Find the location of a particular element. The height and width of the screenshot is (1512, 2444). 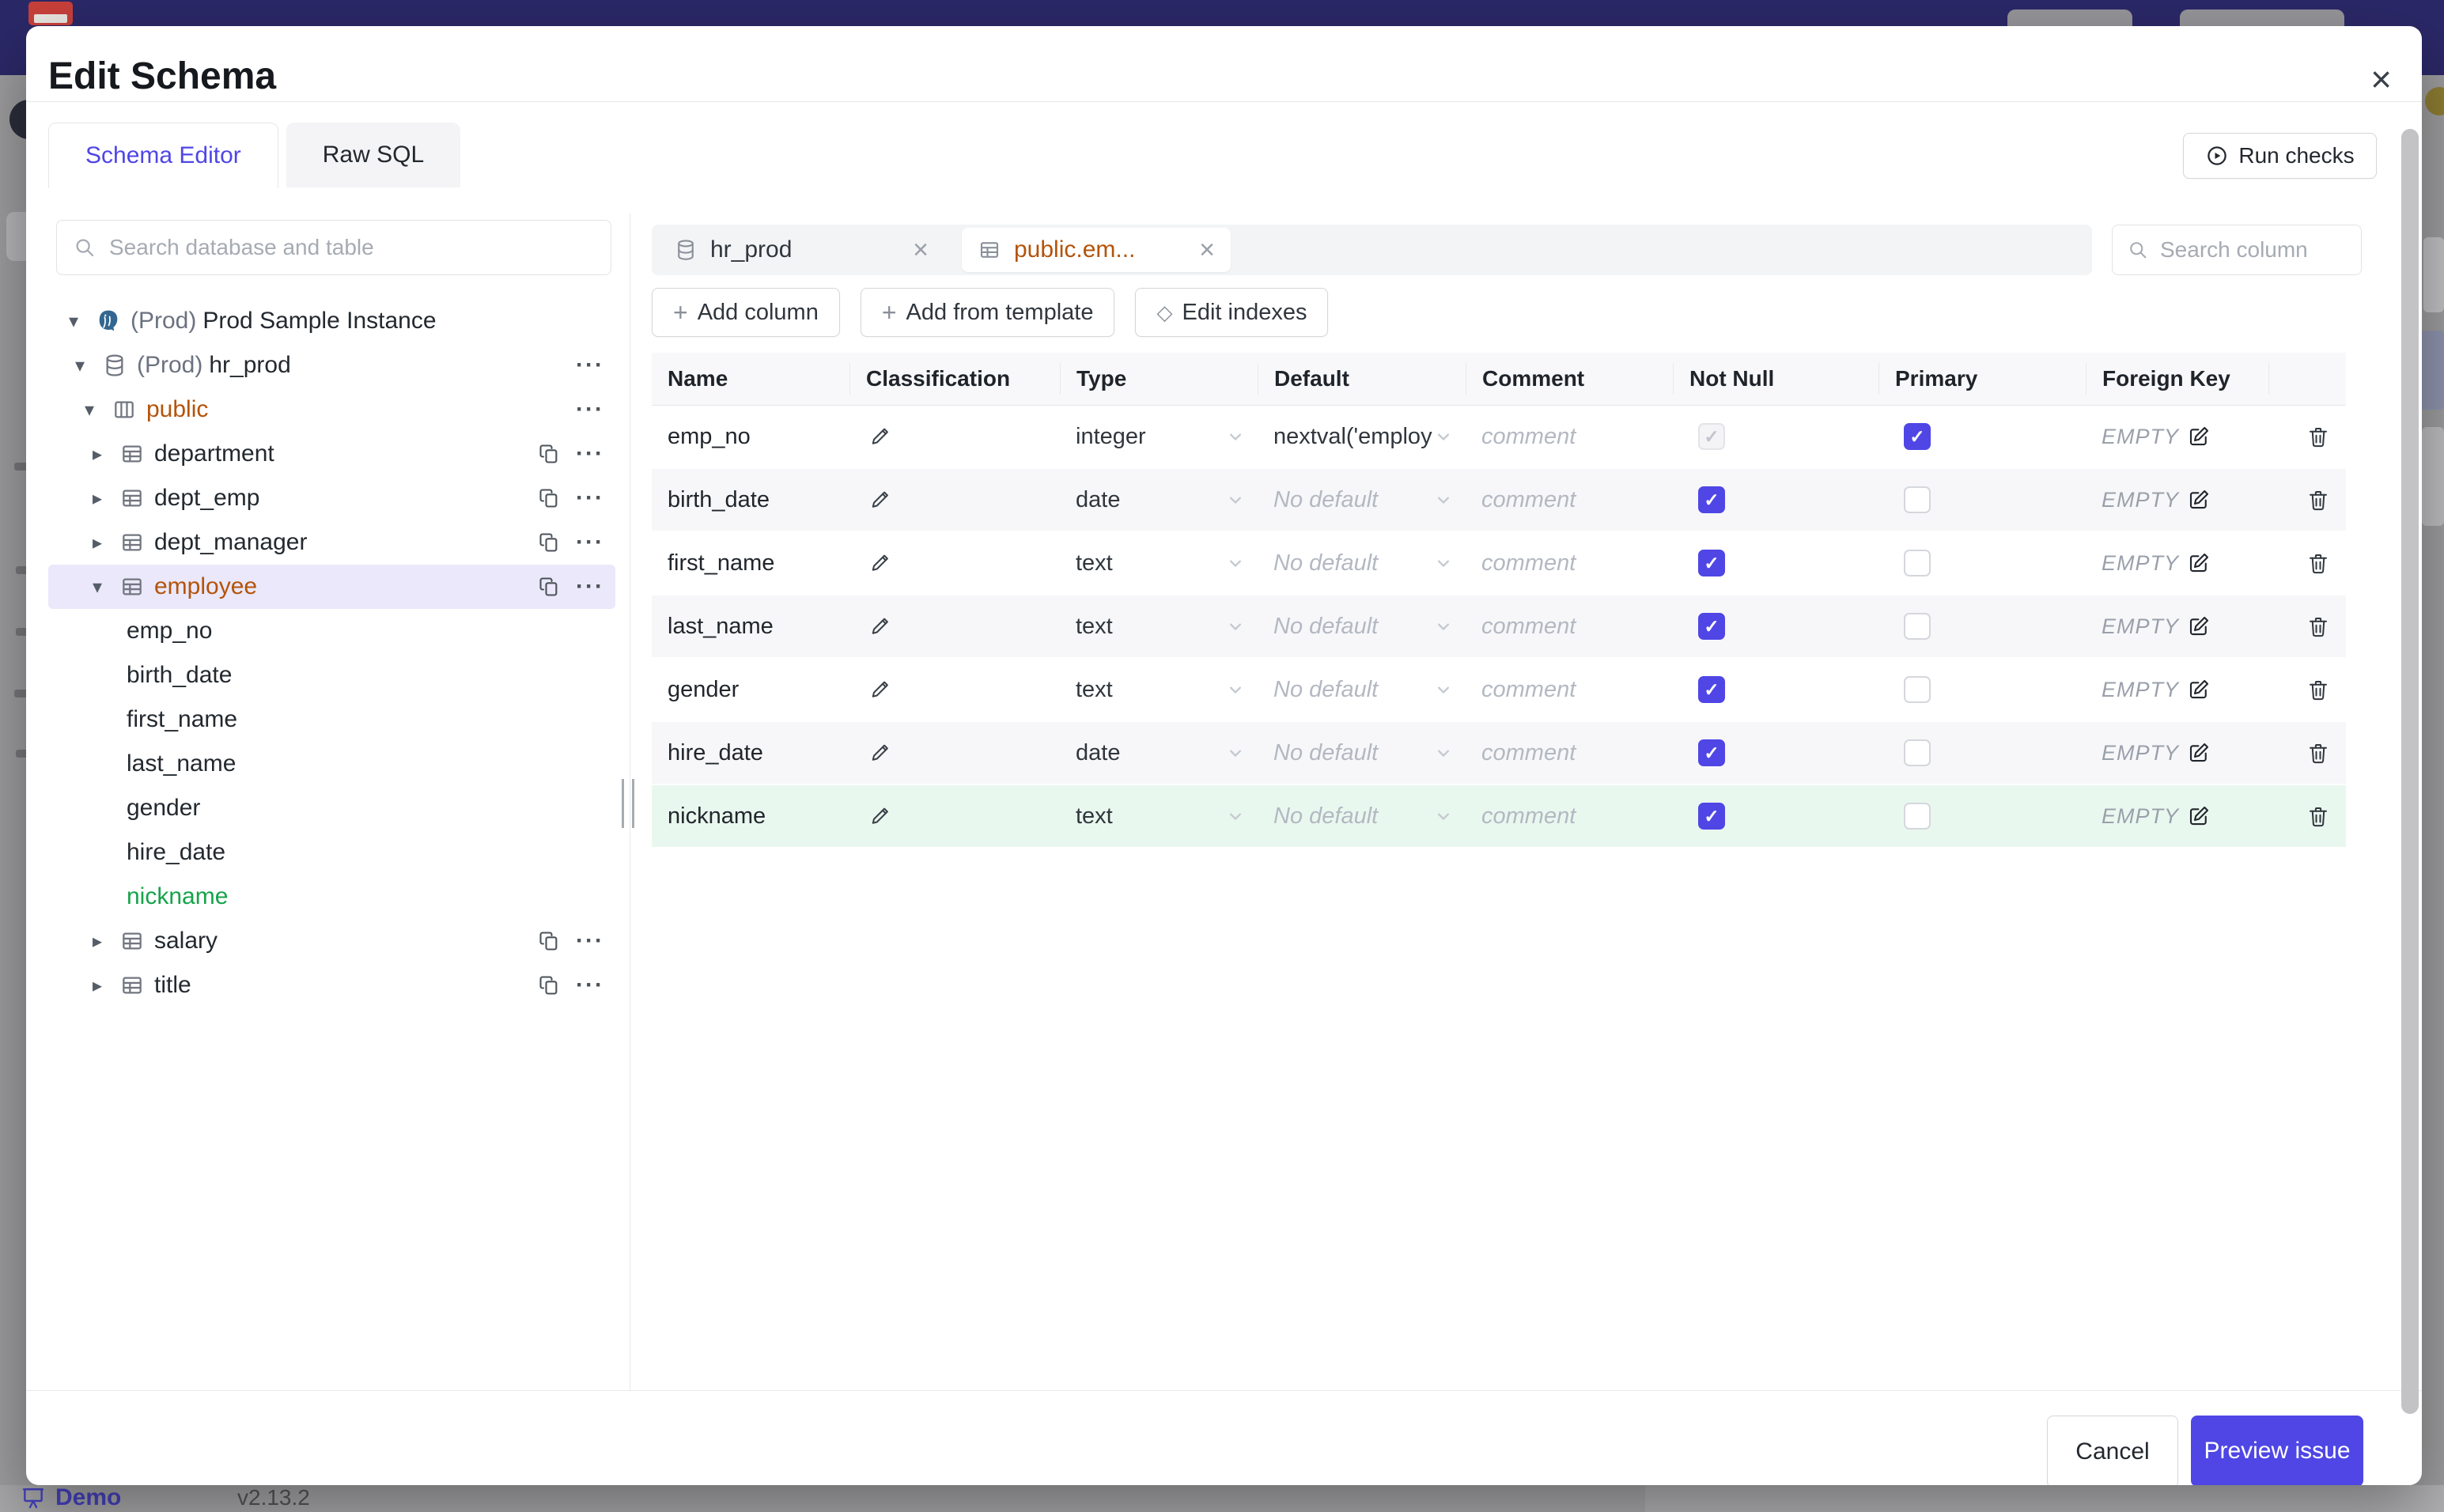

editor-tab-public-em: public.em... × is located at coordinates (1096, 250).